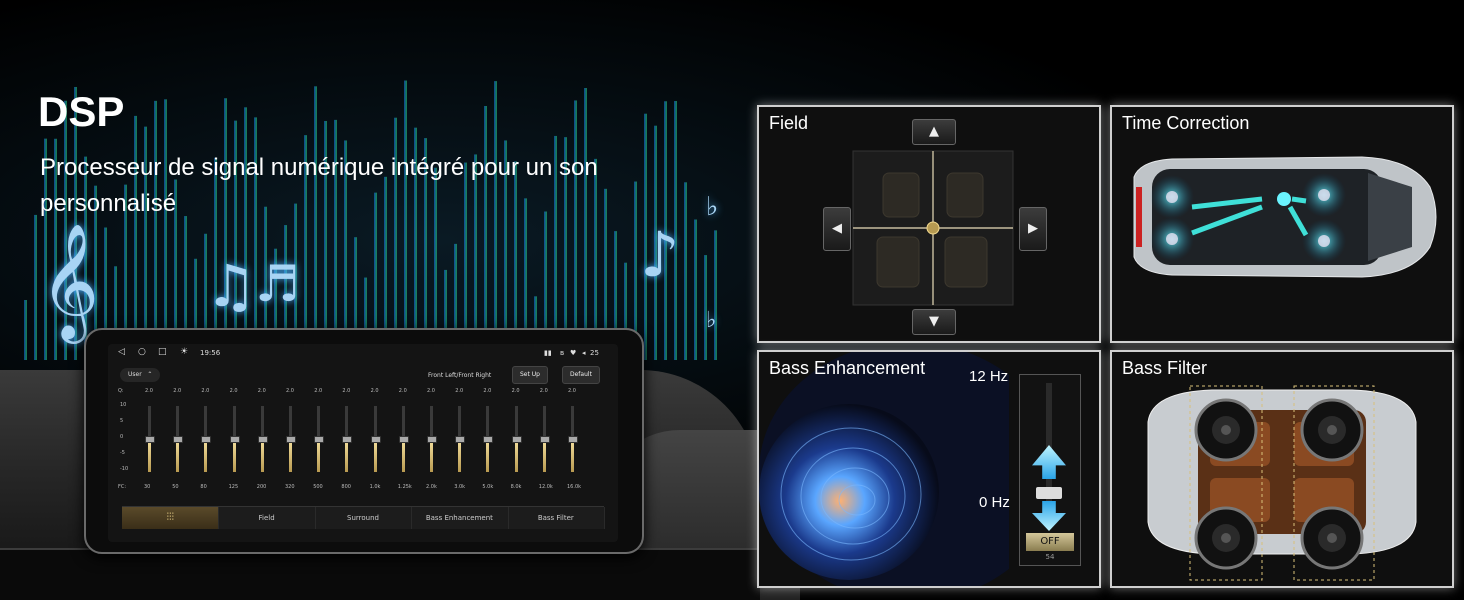 This screenshot has width=1464, height=600. Describe the element at coordinates (594, 353) in the screenshot. I see `battery-level: 25` at that location.